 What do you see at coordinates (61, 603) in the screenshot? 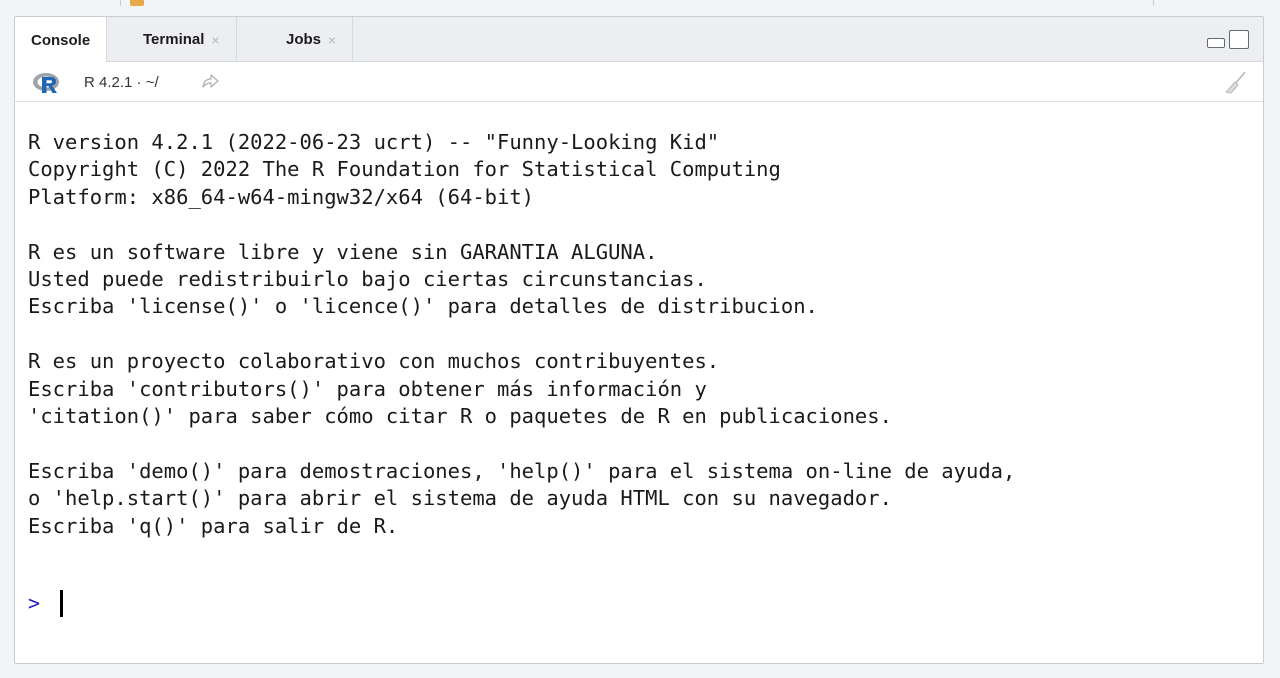
I see `text-cursor` at bounding box center [61, 603].